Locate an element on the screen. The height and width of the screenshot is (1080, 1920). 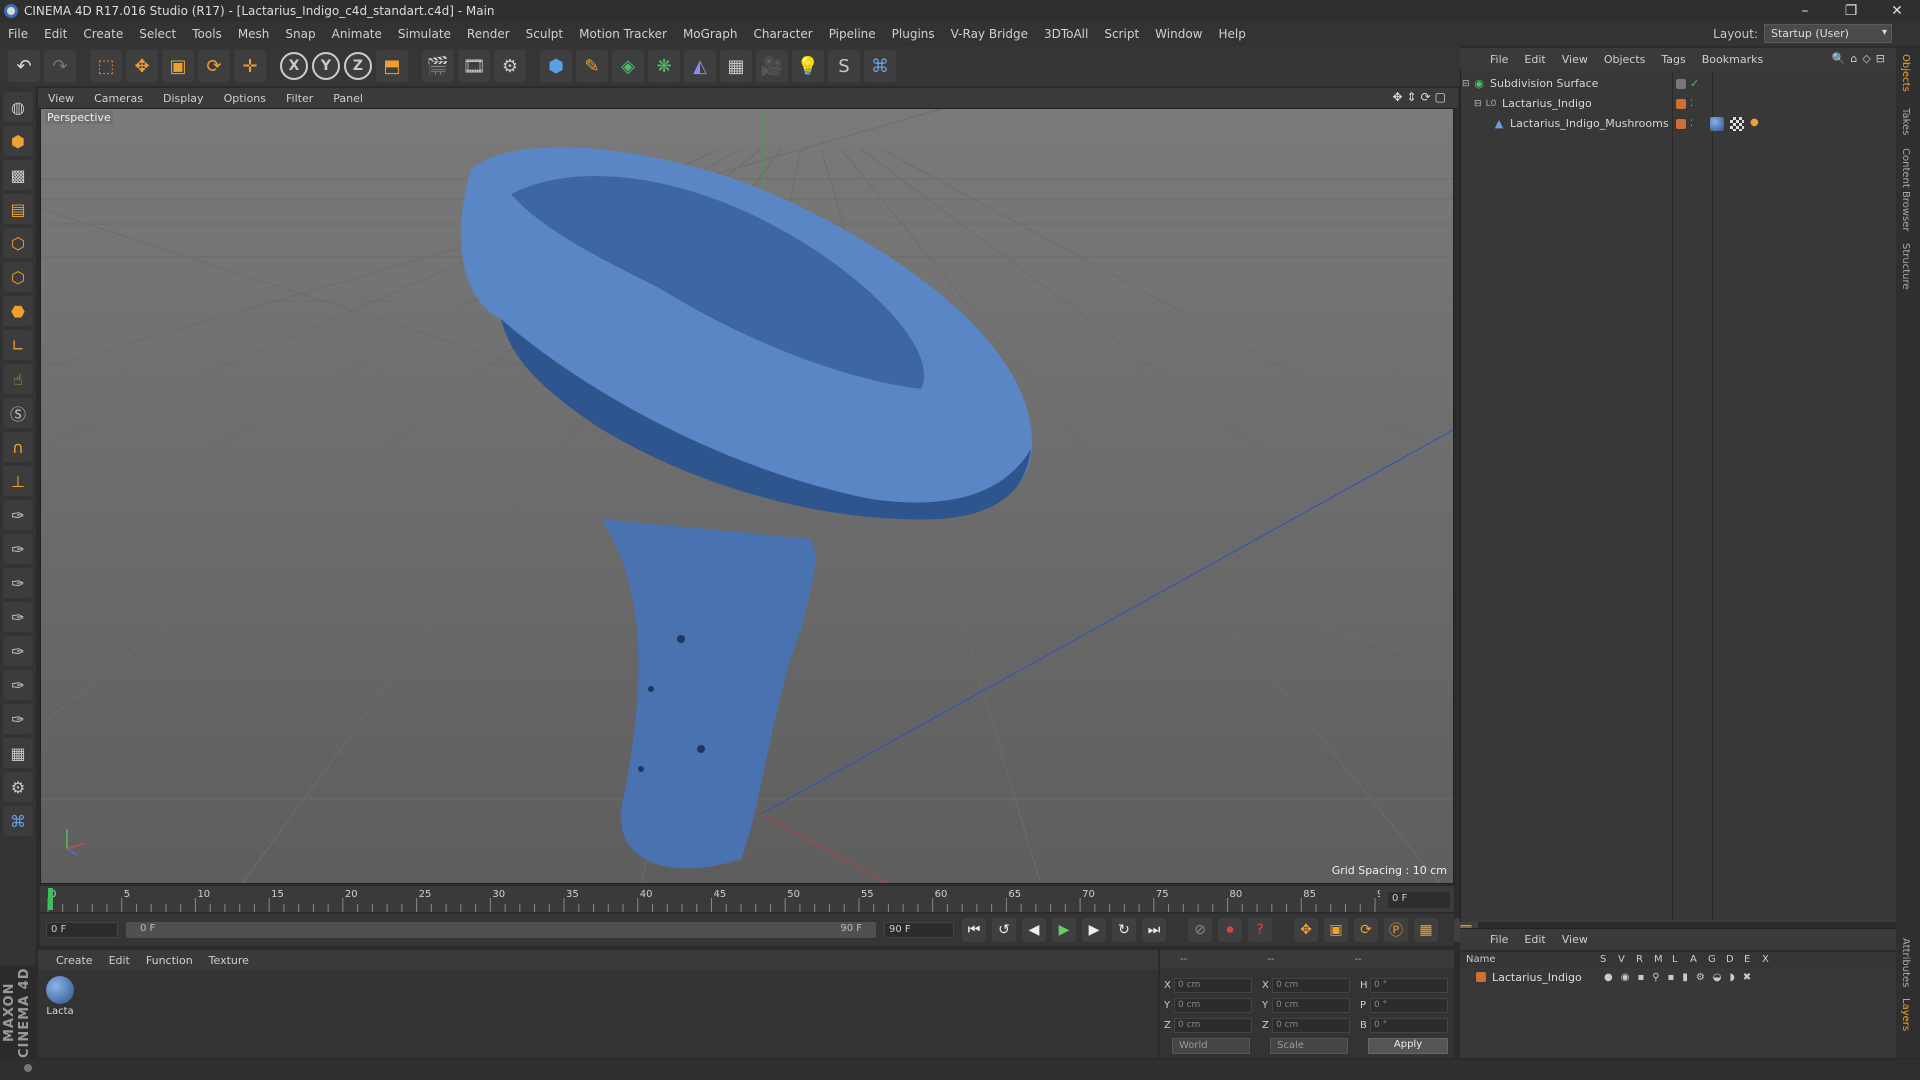
size-x-field: 0 cm is located at coordinates (1311, 985).